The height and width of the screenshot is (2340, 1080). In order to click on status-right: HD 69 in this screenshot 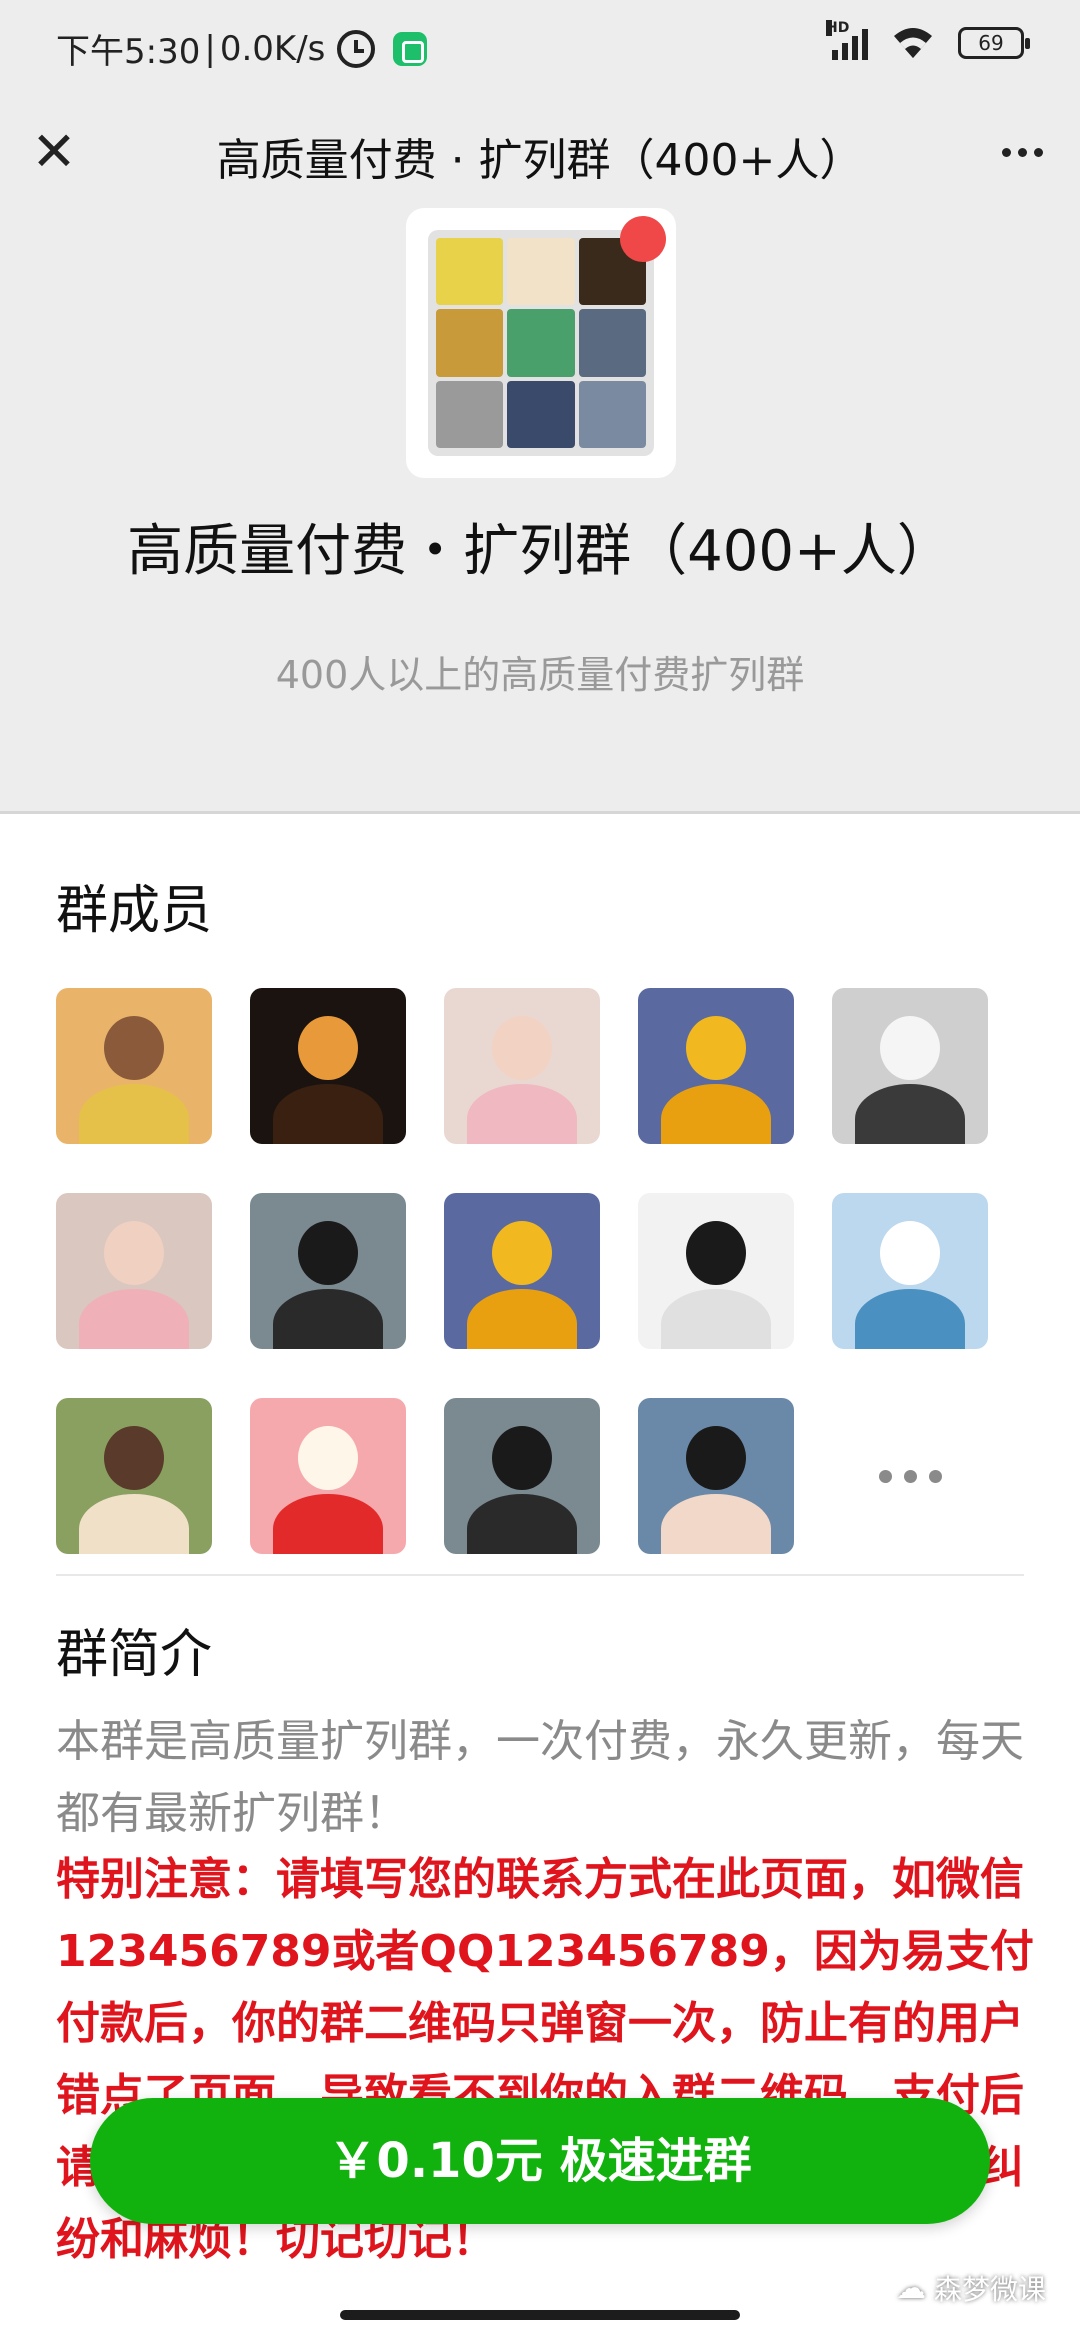, I will do `click(928, 40)`.